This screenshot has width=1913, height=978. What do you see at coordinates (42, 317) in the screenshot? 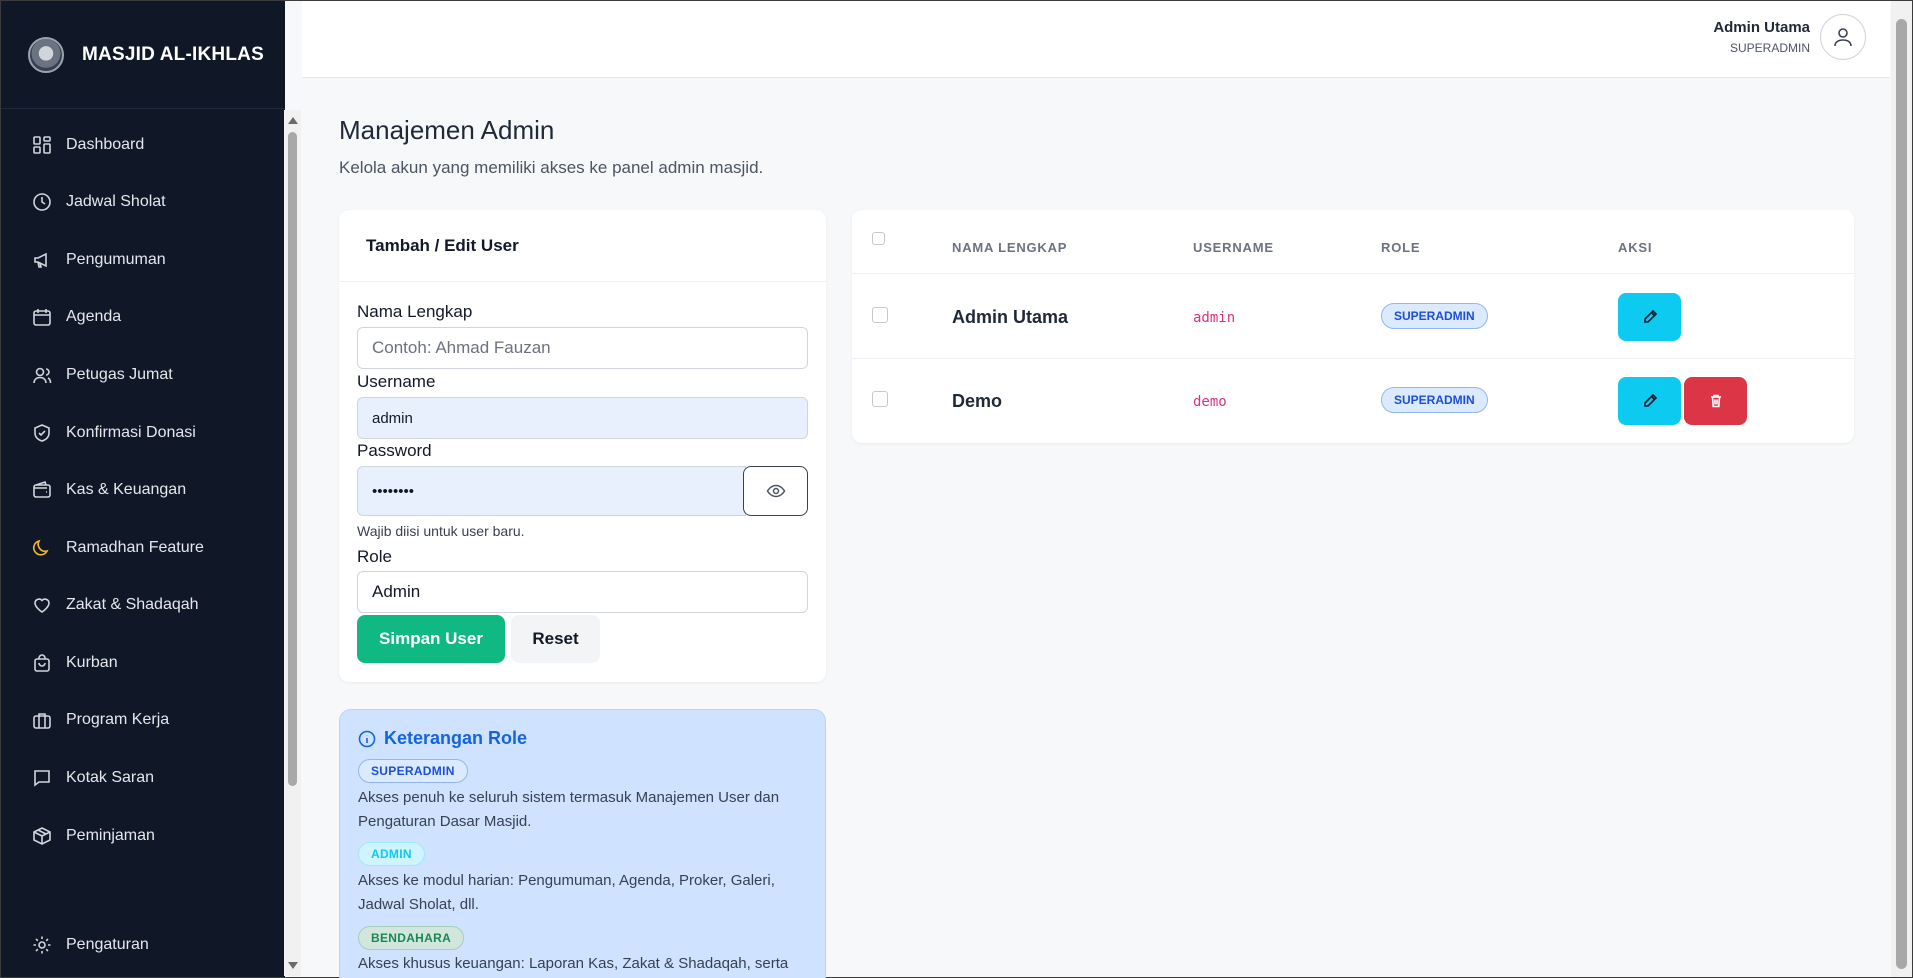
I see `calendar-icon` at bounding box center [42, 317].